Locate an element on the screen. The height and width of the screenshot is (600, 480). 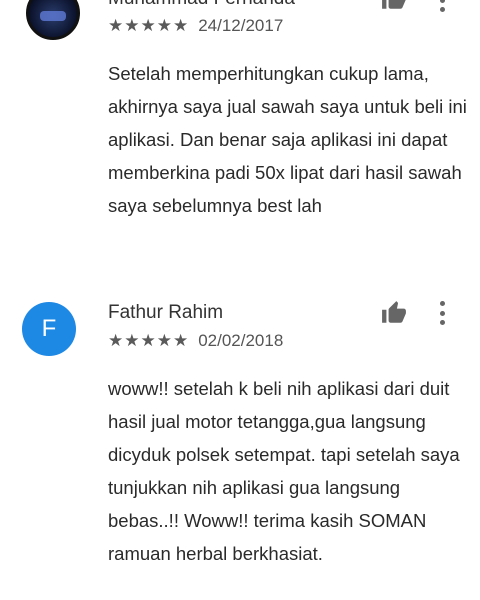
rating-row: ★★★★★ 02/02/2018 is located at coordinates (195, 341).